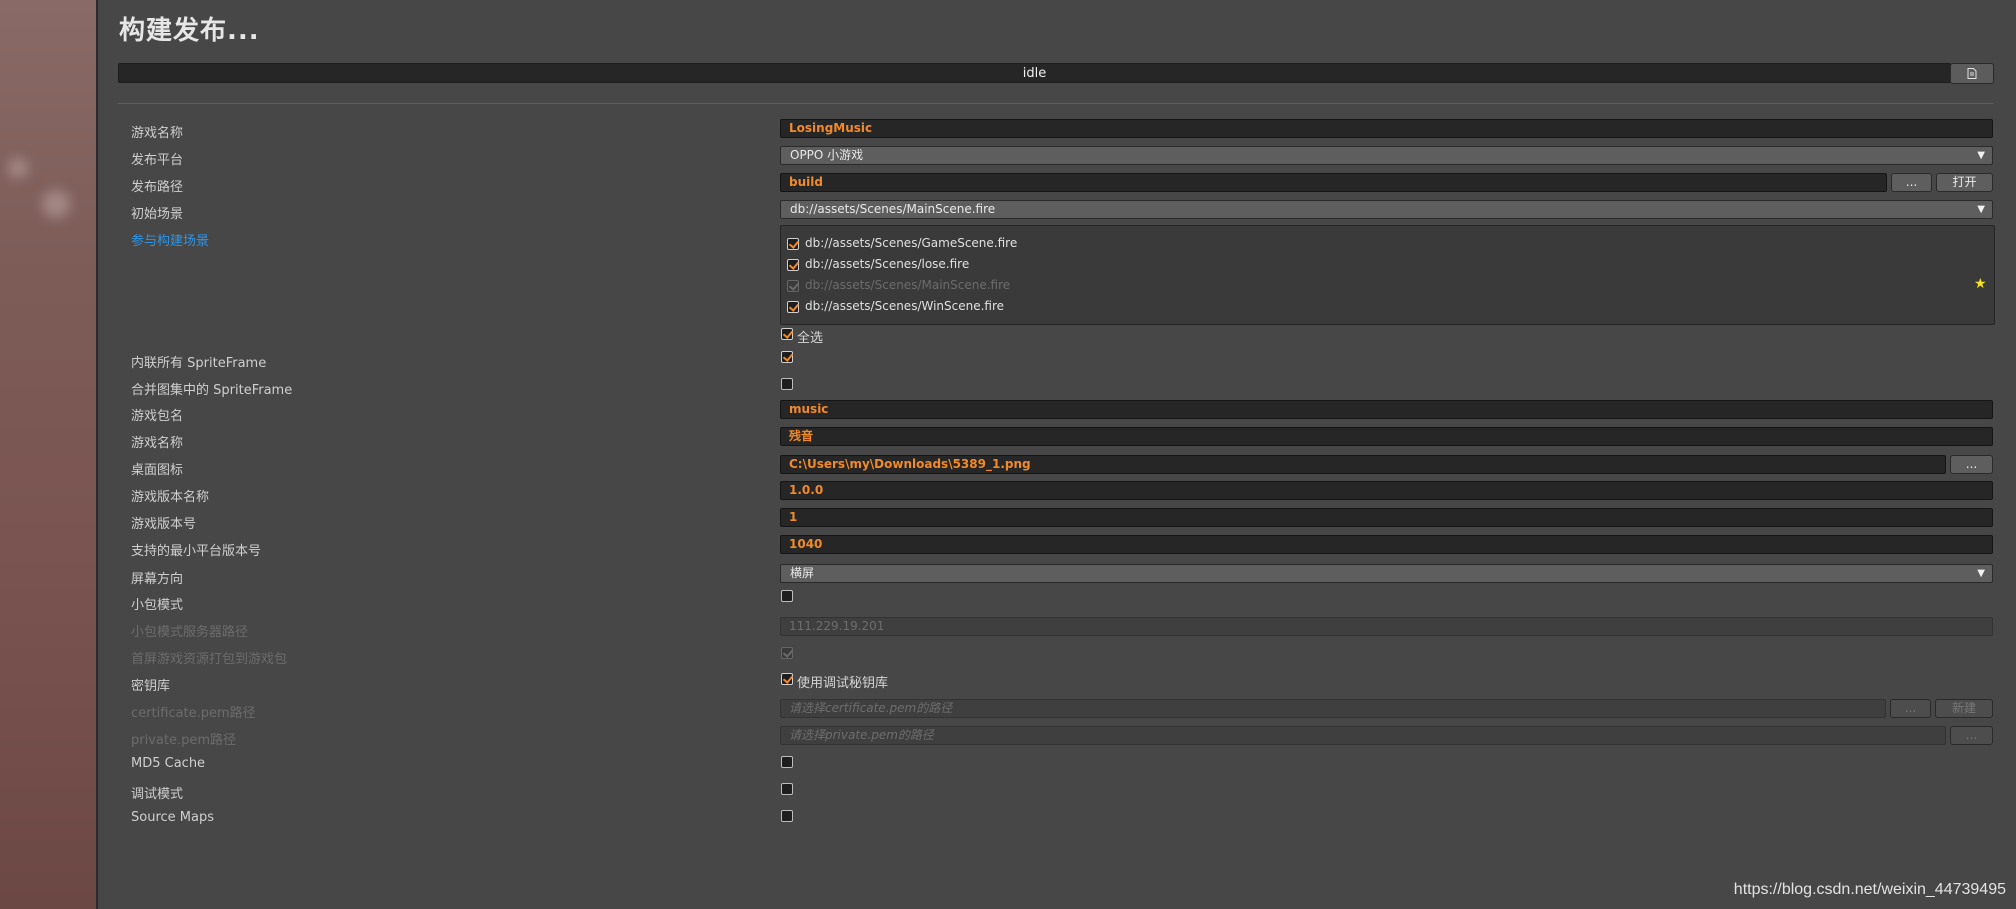  What do you see at coordinates (1333, 708) in the screenshot?
I see `certificate-input: 请选择certificate.pem的路径` at bounding box center [1333, 708].